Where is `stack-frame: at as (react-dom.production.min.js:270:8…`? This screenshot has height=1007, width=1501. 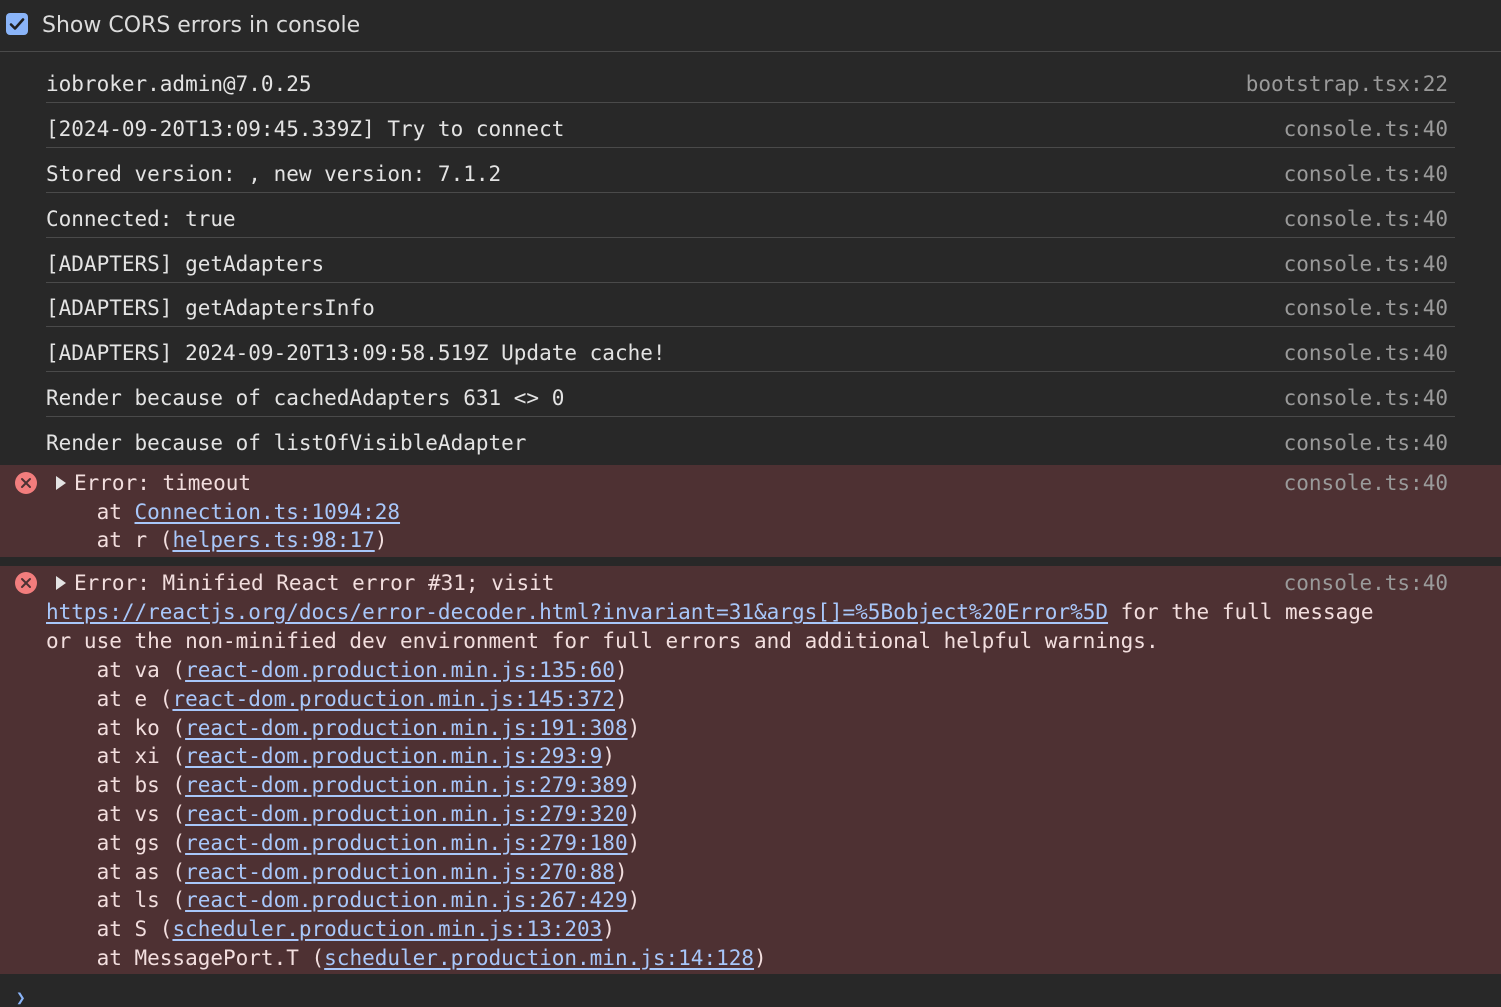 stack-frame: at as (react-dom.production.min.js:270:8… is located at coordinates (337, 872).